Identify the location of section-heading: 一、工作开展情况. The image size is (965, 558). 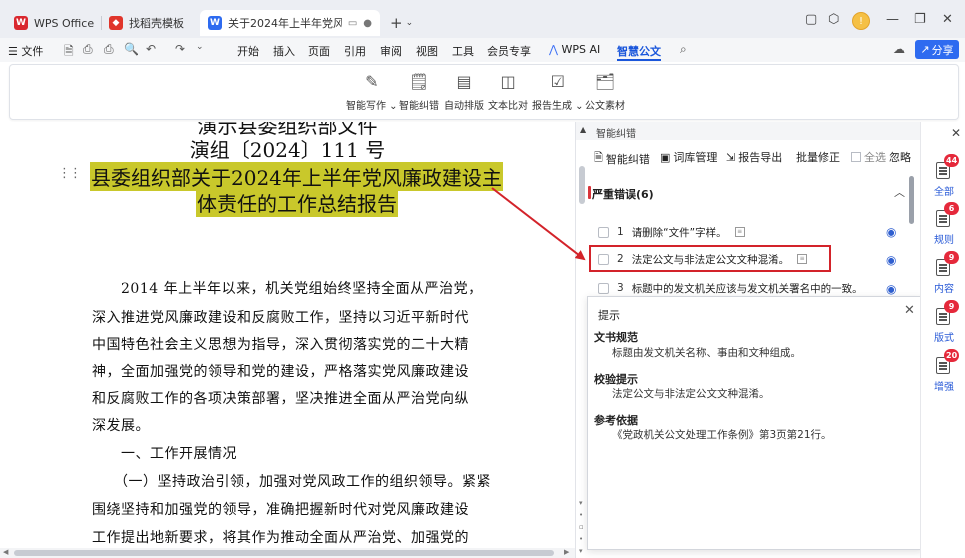
(164, 454).